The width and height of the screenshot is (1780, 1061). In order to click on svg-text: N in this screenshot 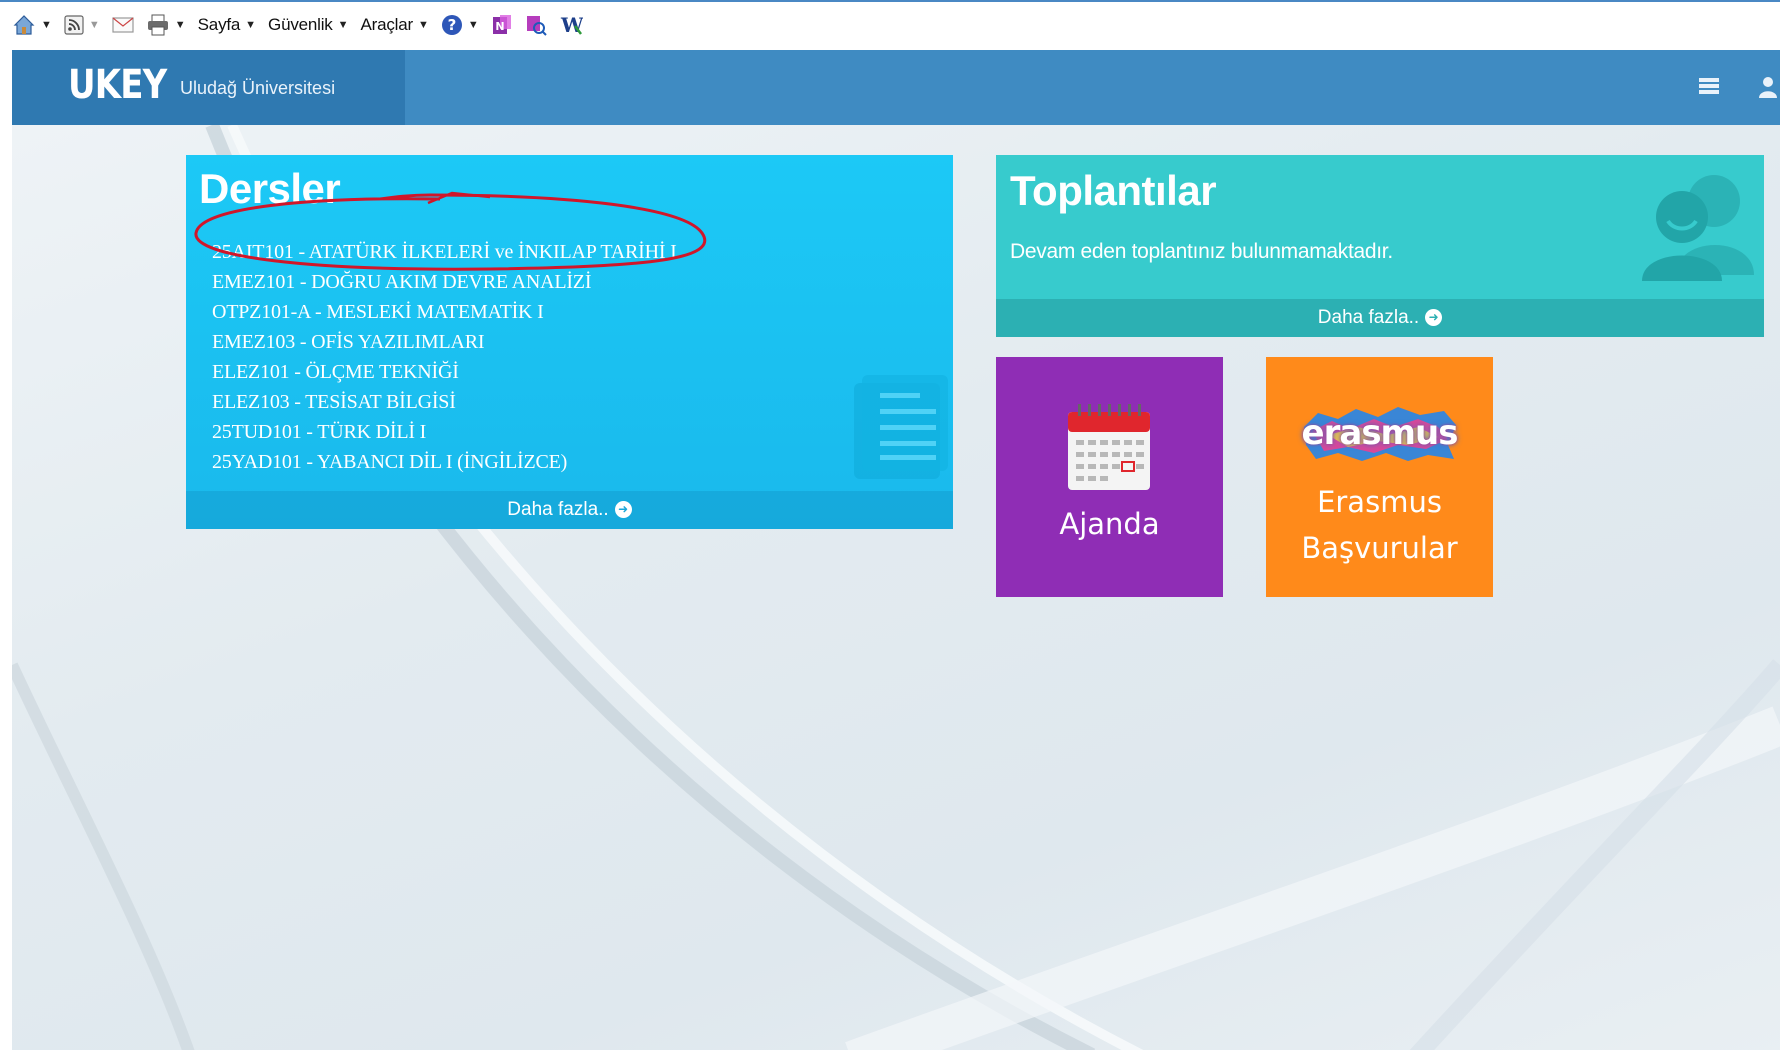, I will do `click(499, 26)`.